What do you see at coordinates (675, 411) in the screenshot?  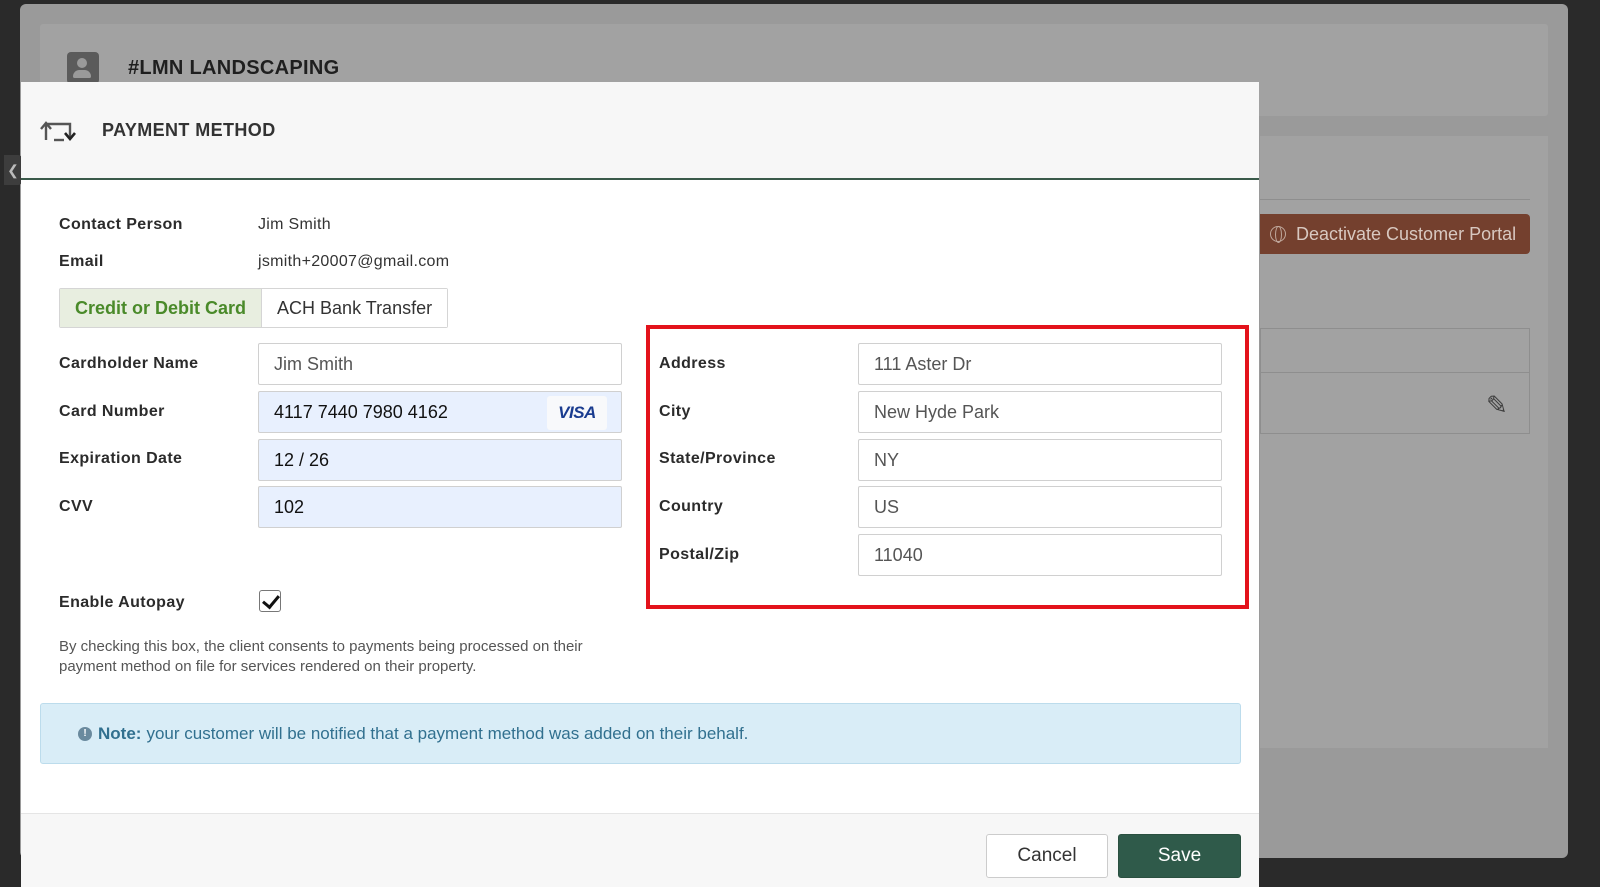 I see `city-label: City` at bounding box center [675, 411].